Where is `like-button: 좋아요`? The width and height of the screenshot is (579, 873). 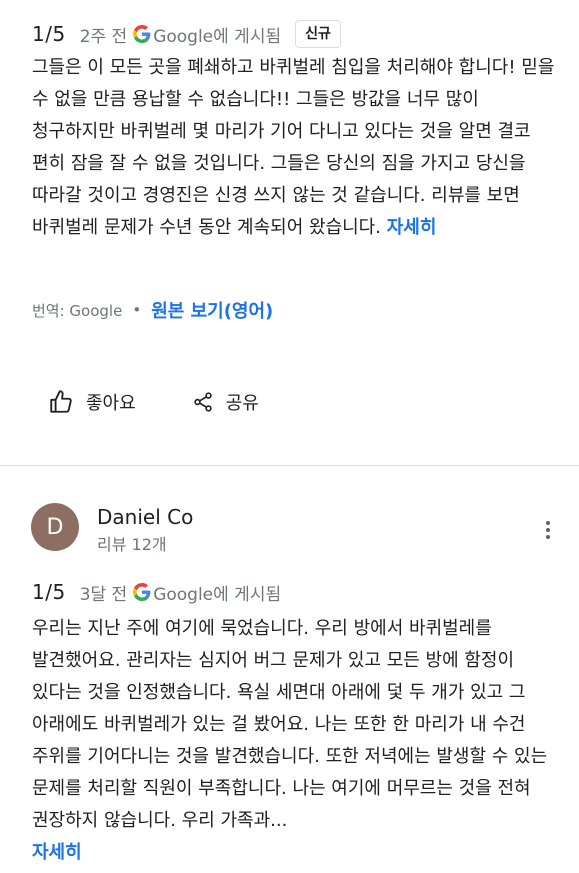
like-button: 좋아요 is located at coordinates (92, 402).